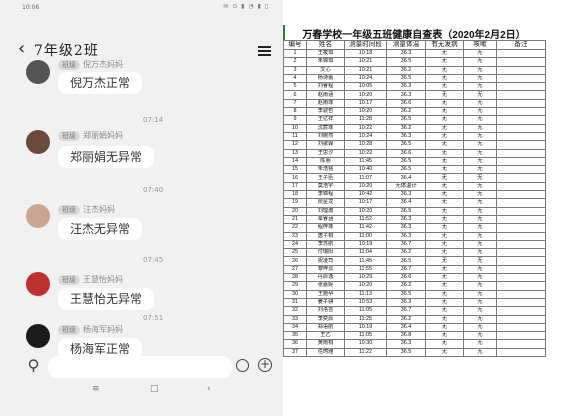 The image size is (577, 416). I want to click on voice-icon, so click(33, 366).